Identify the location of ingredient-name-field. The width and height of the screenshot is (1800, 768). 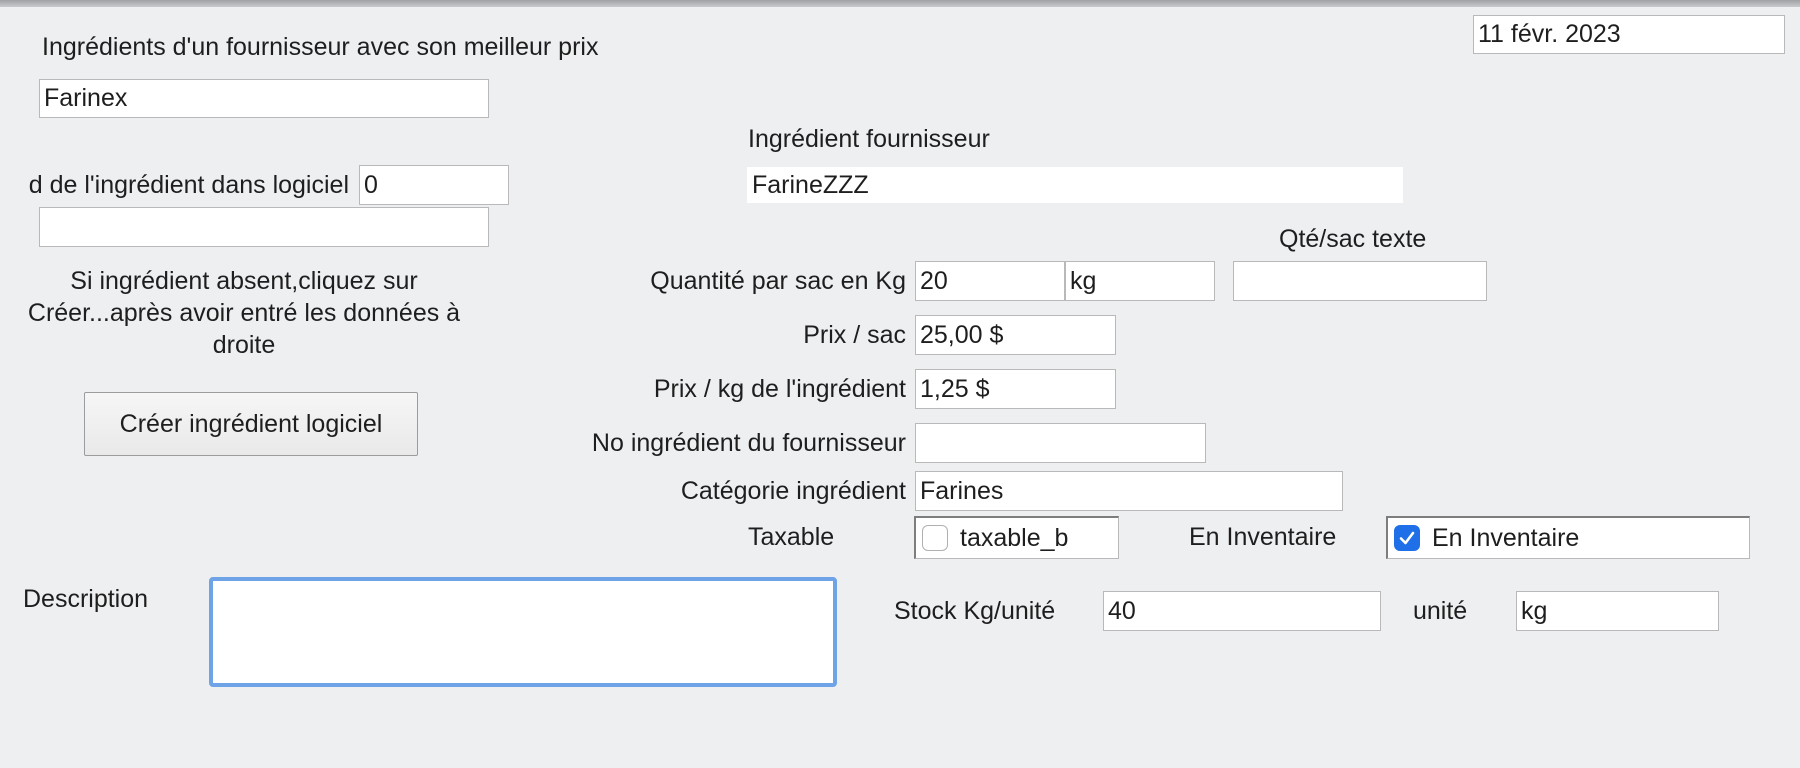
(264, 227).